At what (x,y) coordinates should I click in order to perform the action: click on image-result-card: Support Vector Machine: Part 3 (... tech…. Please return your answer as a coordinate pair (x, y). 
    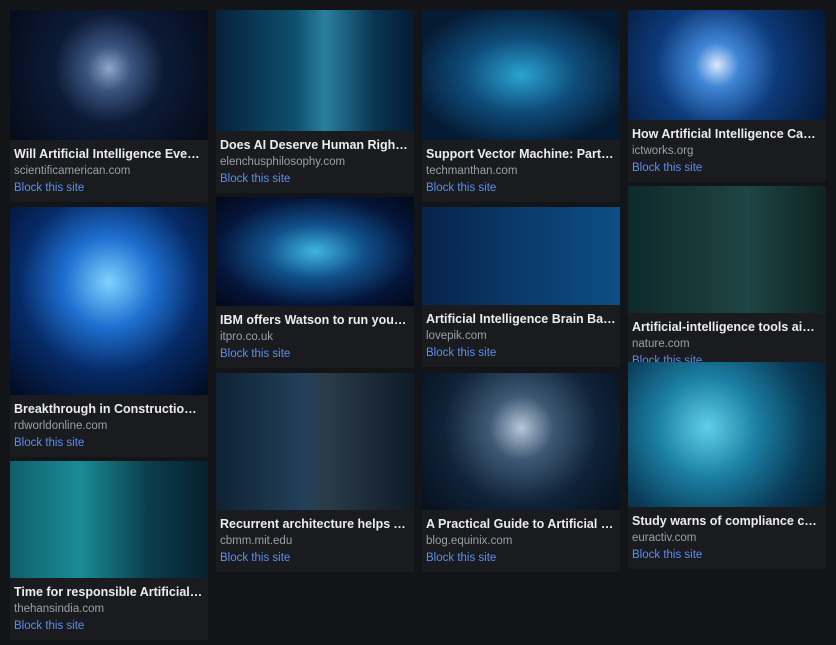
    Looking at the image, I should click on (521, 106).